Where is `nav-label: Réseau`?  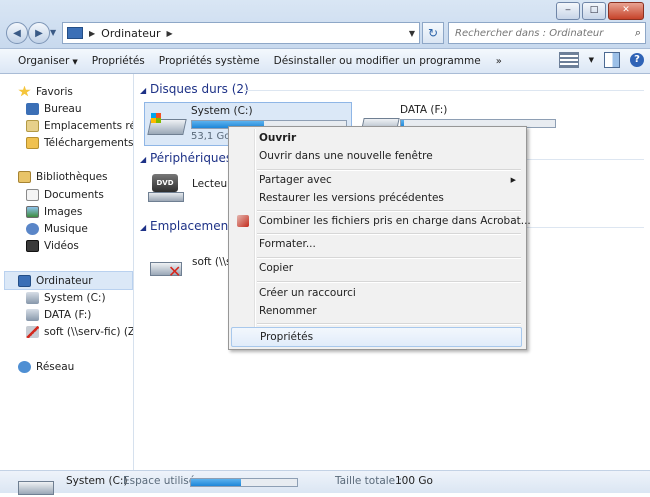 nav-label: Réseau is located at coordinates (55, 366).